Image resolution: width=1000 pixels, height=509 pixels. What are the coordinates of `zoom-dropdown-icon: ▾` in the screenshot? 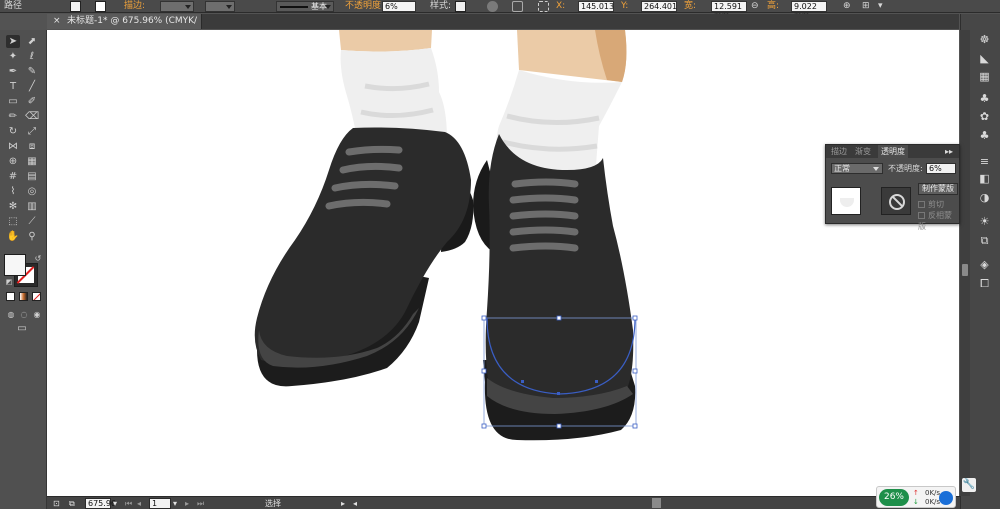 It's located at (115, 503).